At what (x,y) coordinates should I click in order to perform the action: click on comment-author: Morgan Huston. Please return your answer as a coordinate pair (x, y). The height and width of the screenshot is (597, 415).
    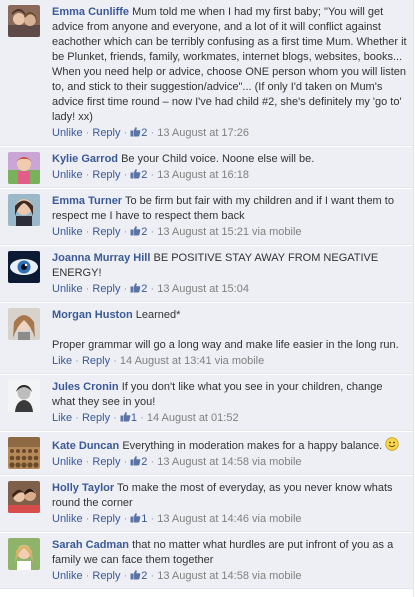
    Looking at the image, I should click on (92, 315).